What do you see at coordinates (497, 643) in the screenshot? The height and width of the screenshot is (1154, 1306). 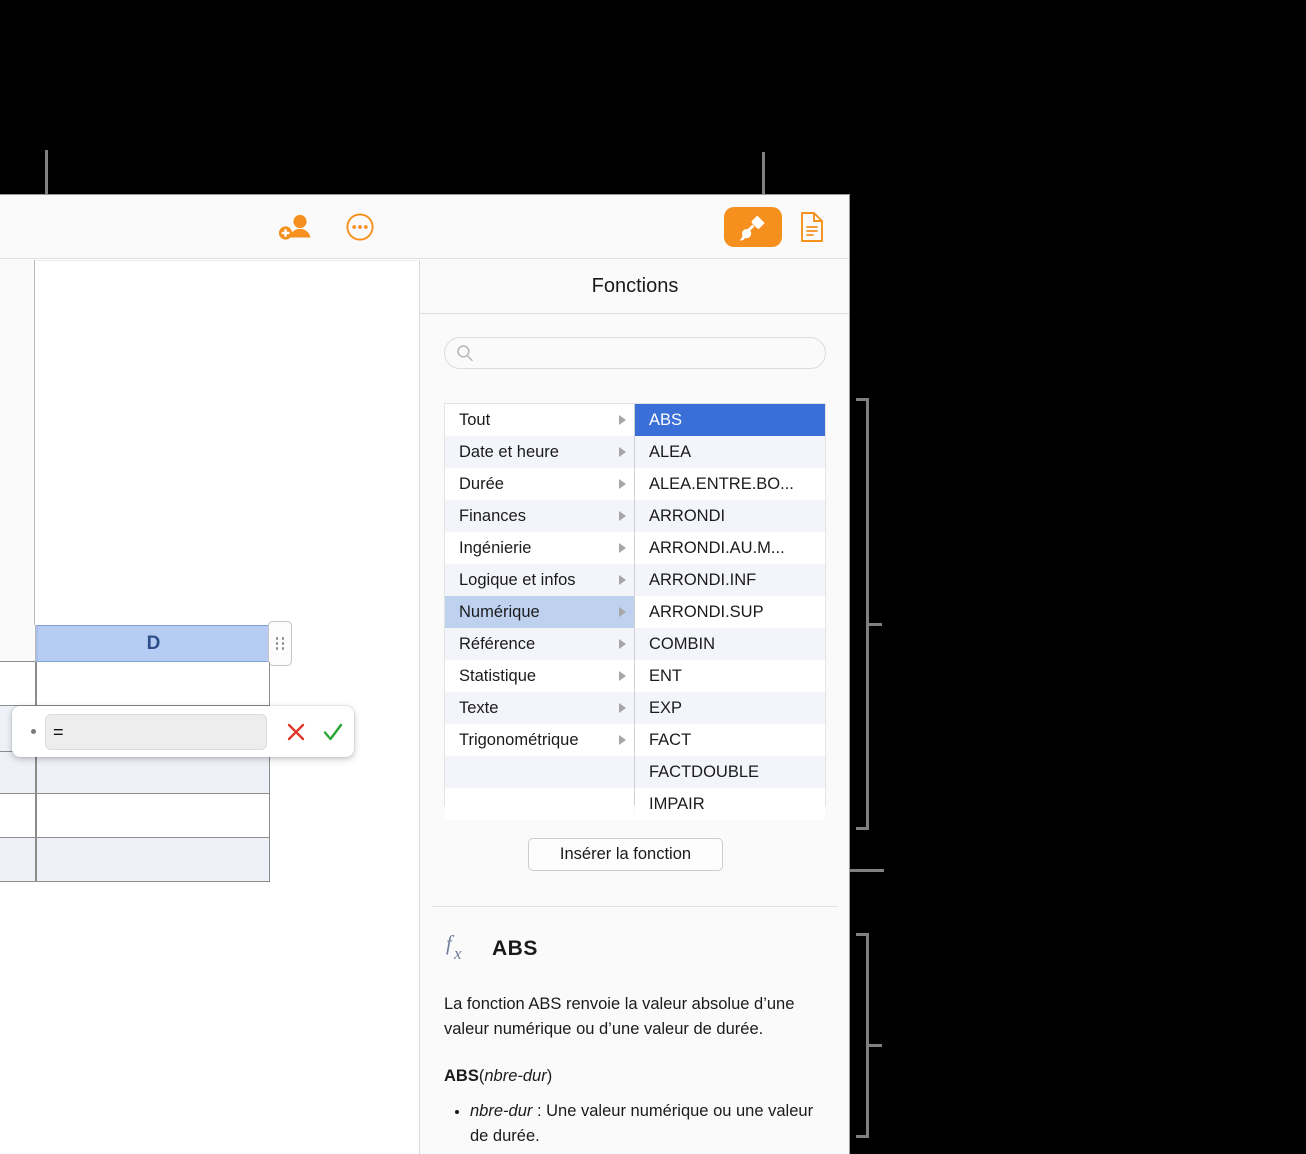 I see `category-item-label: Référence` at bounding box center [497, 643].